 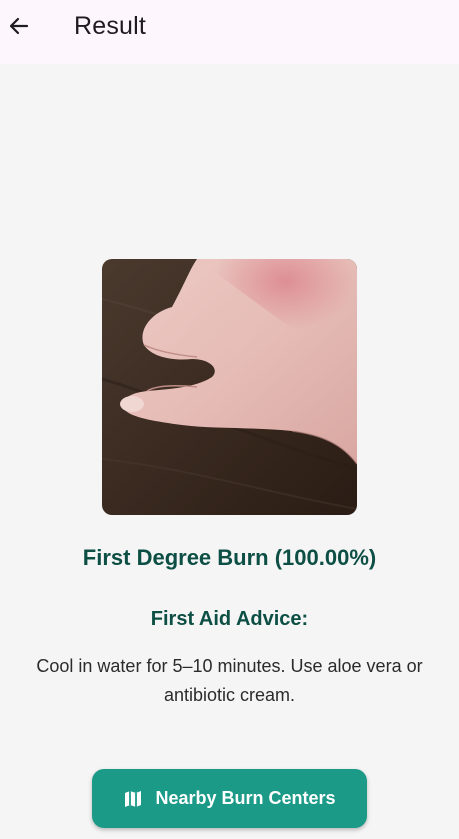 What do you see at coordinates (245, 798) in the screenshot?
I see `nearby-burn-centers-label: Nearby Burn Centers` at bounding box center [245, 798].